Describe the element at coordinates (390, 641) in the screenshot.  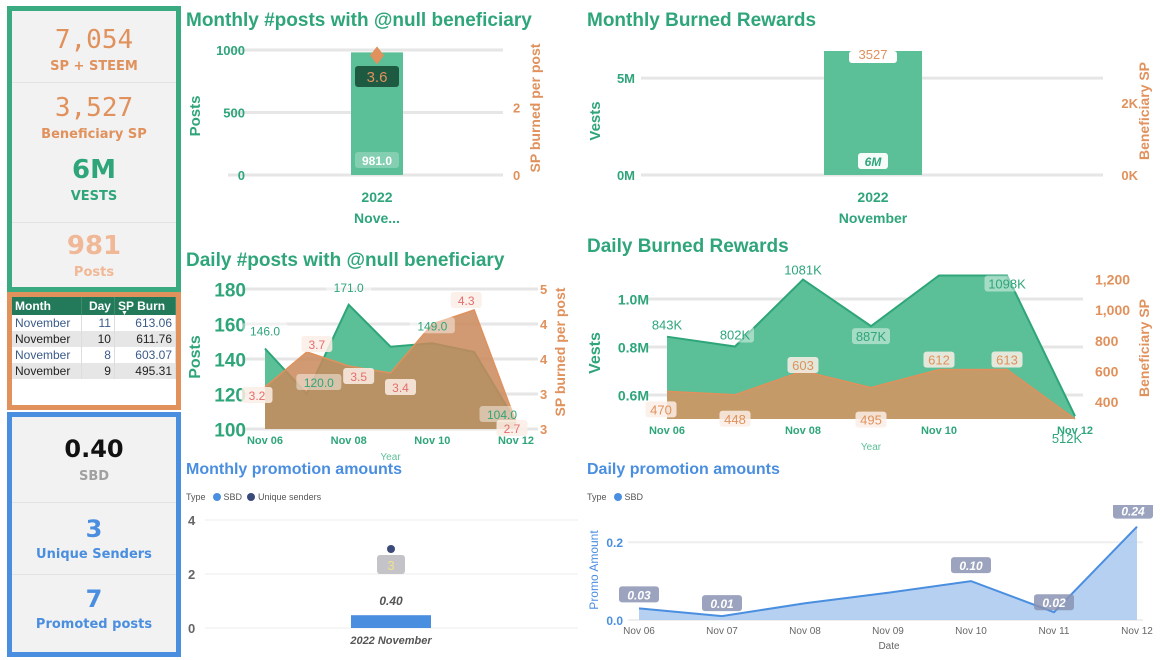
I see `x-tick-label: 2022 November` at that location.